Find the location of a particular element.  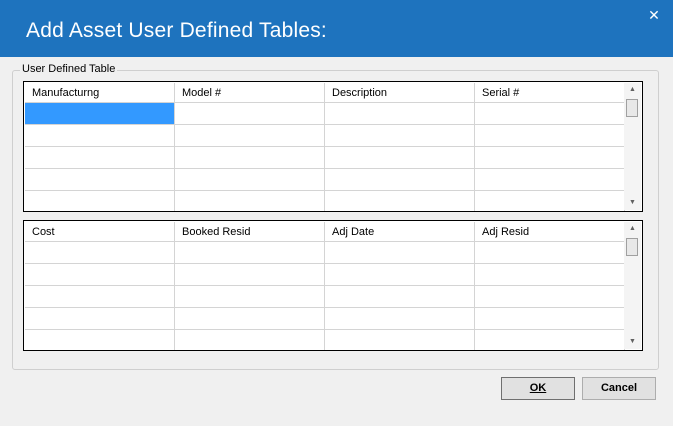

cancel-button: Cancel is located at coordinates (619, 388).